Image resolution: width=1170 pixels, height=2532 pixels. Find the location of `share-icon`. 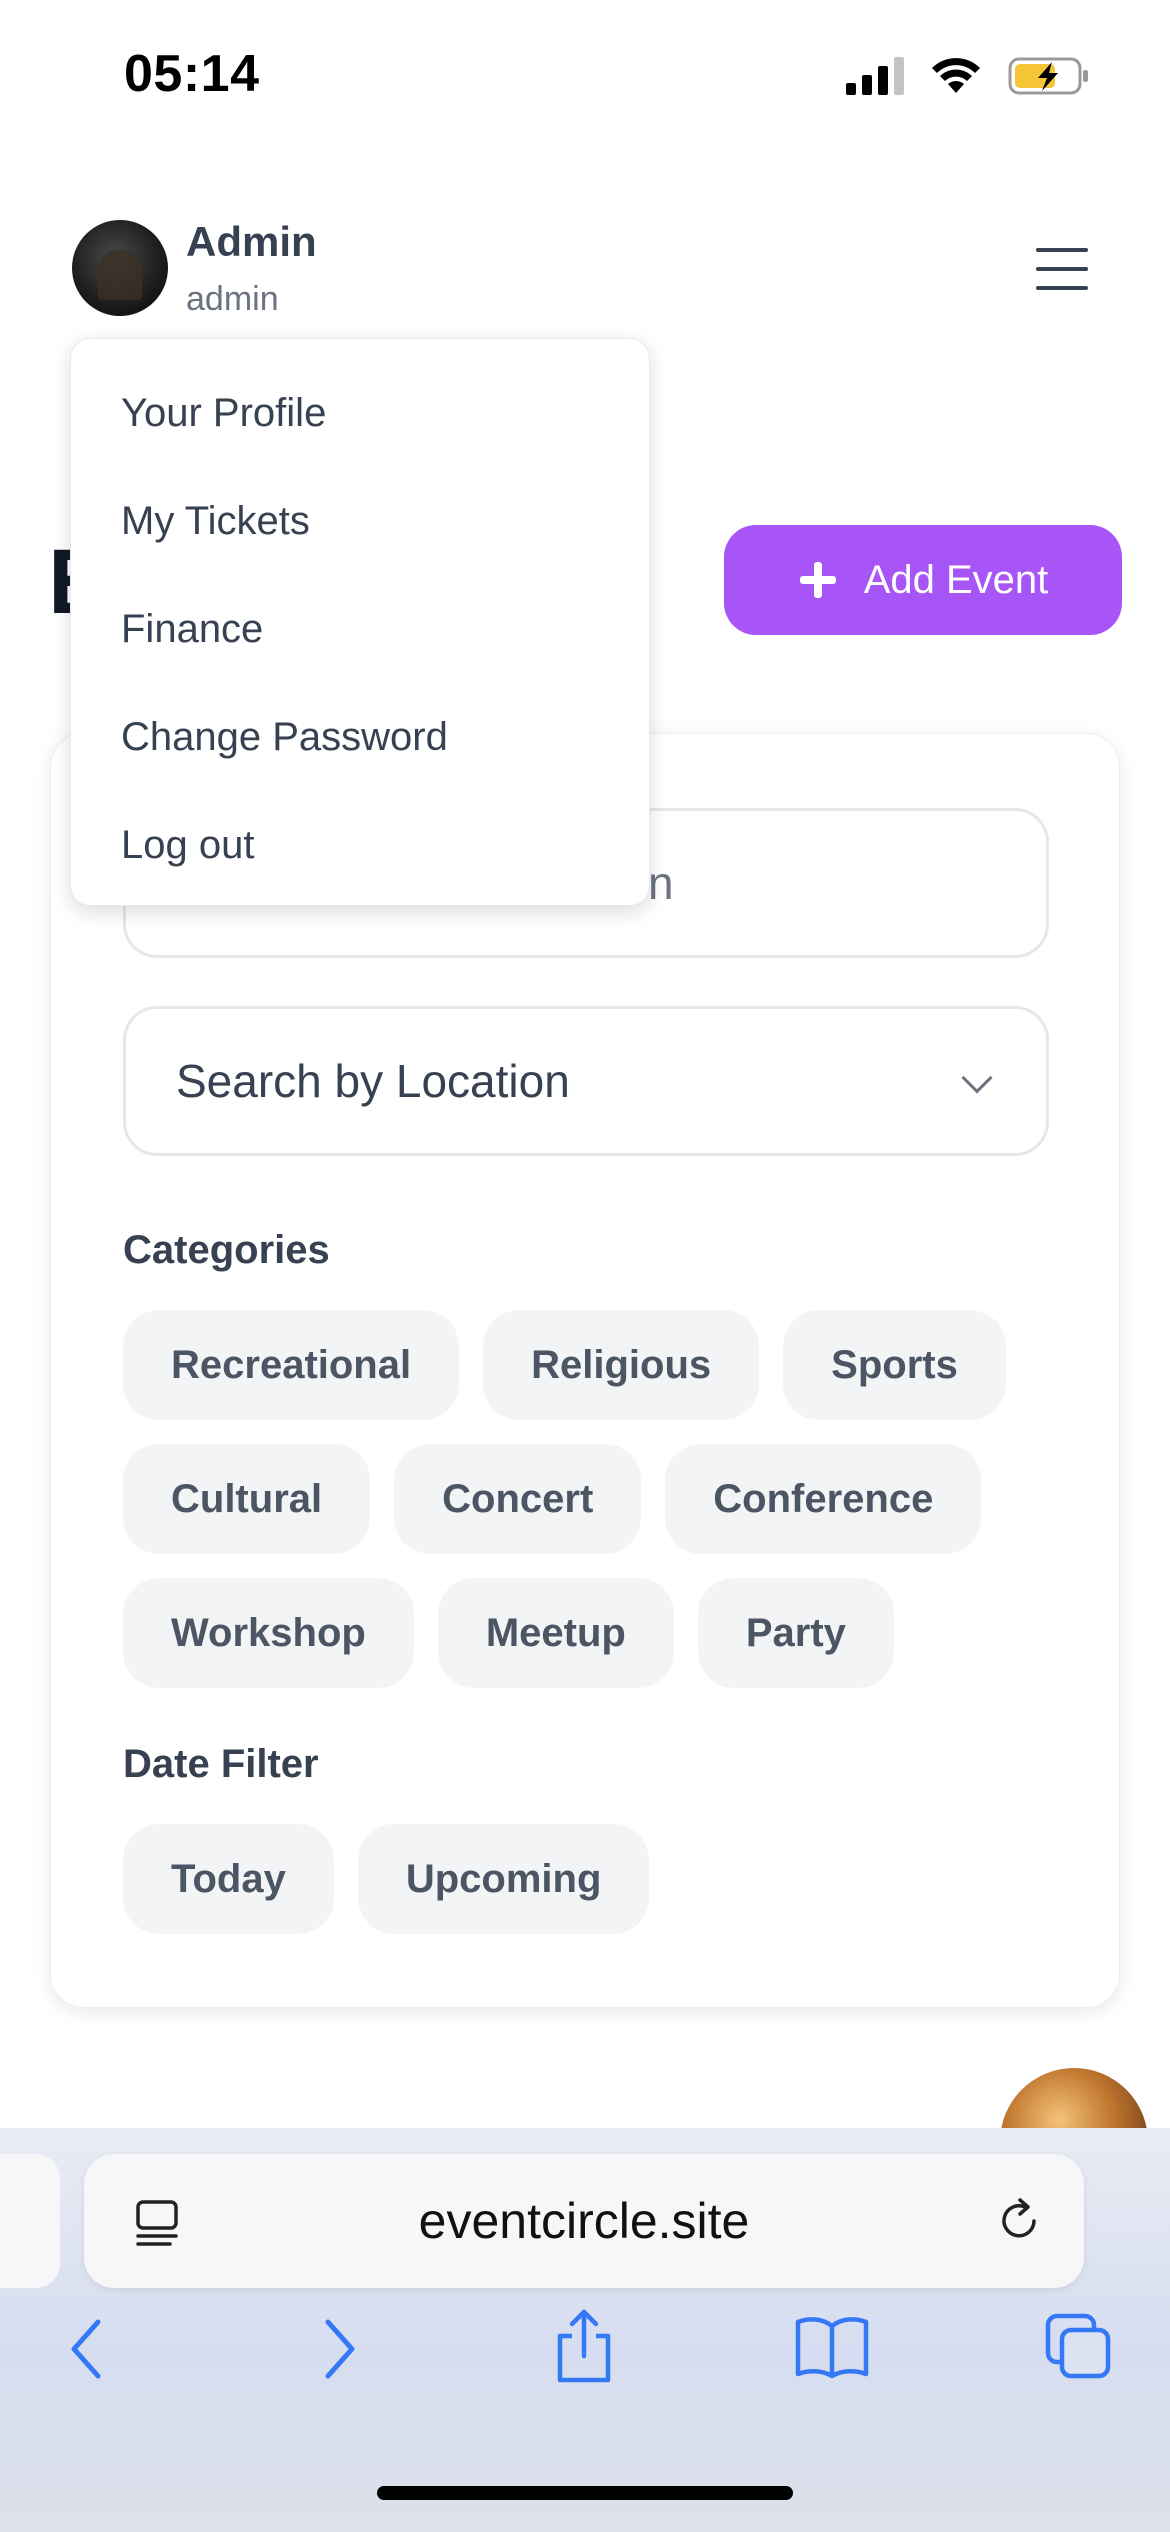

share-icon is located at coordinates (584, 2346).